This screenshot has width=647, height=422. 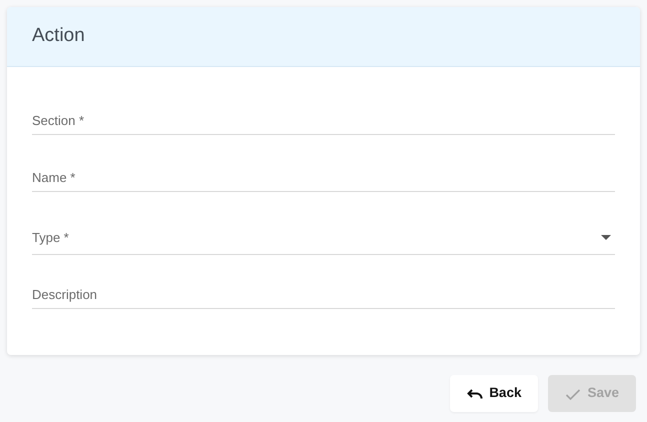 I want to click on undo-arrow-icon, so click(x=475, y=393).